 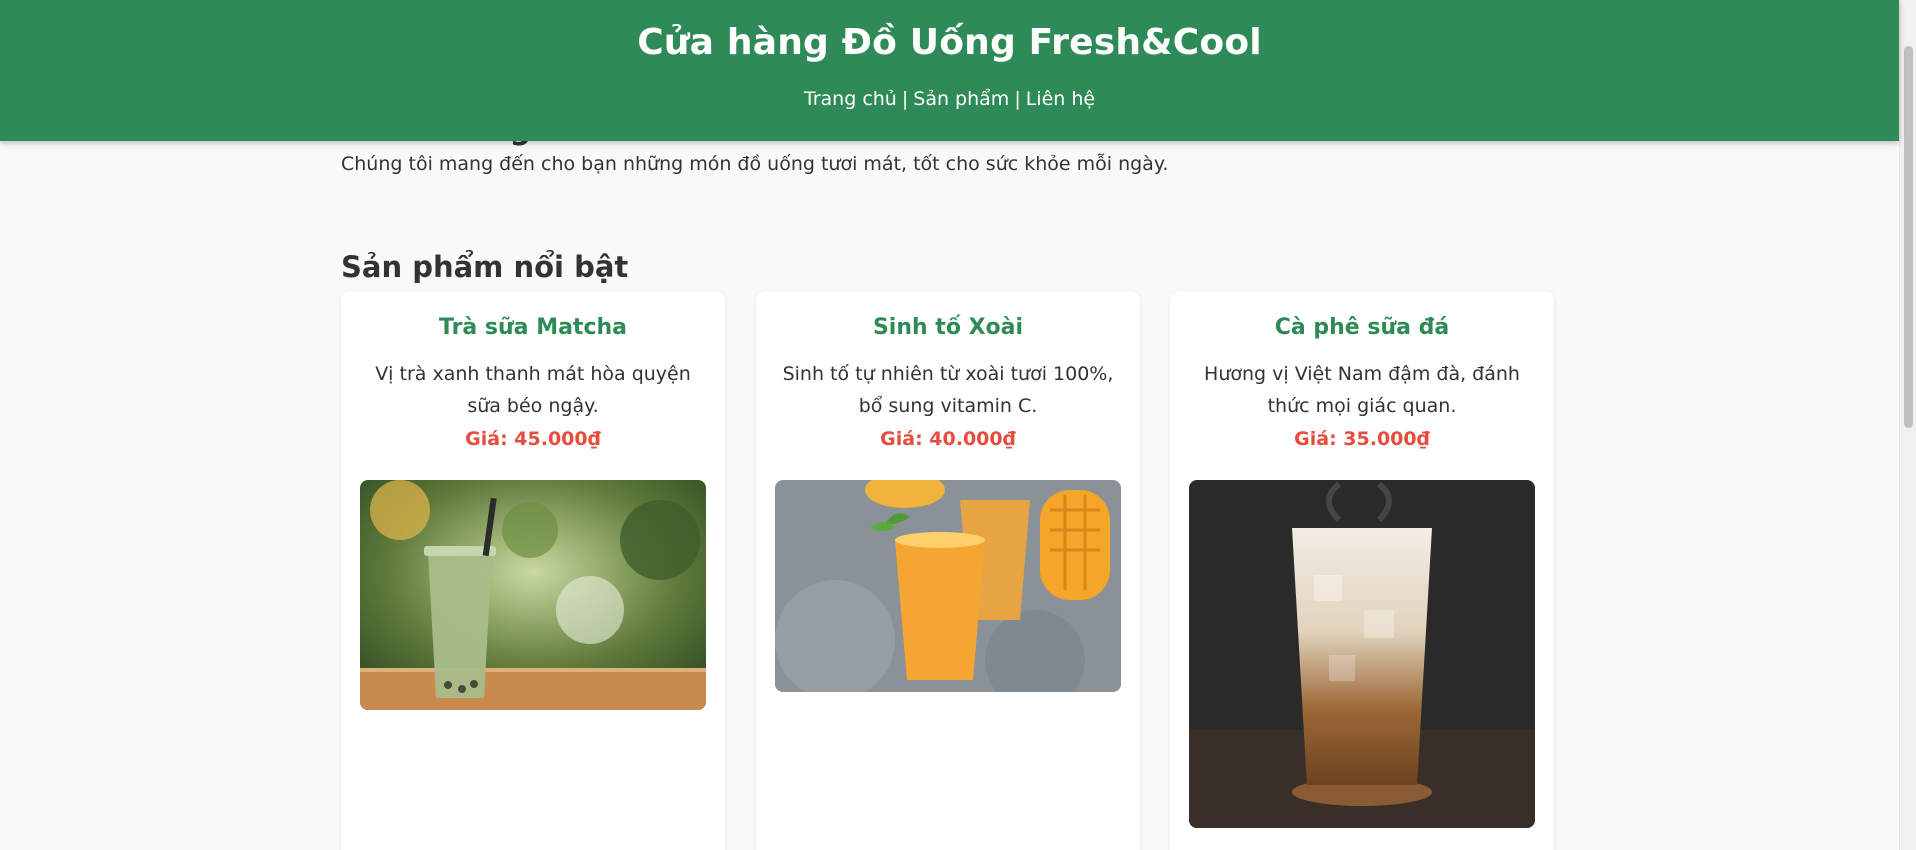 I want to click on product-name: Cà phê sữa đá, so click(x=1362, y=327).